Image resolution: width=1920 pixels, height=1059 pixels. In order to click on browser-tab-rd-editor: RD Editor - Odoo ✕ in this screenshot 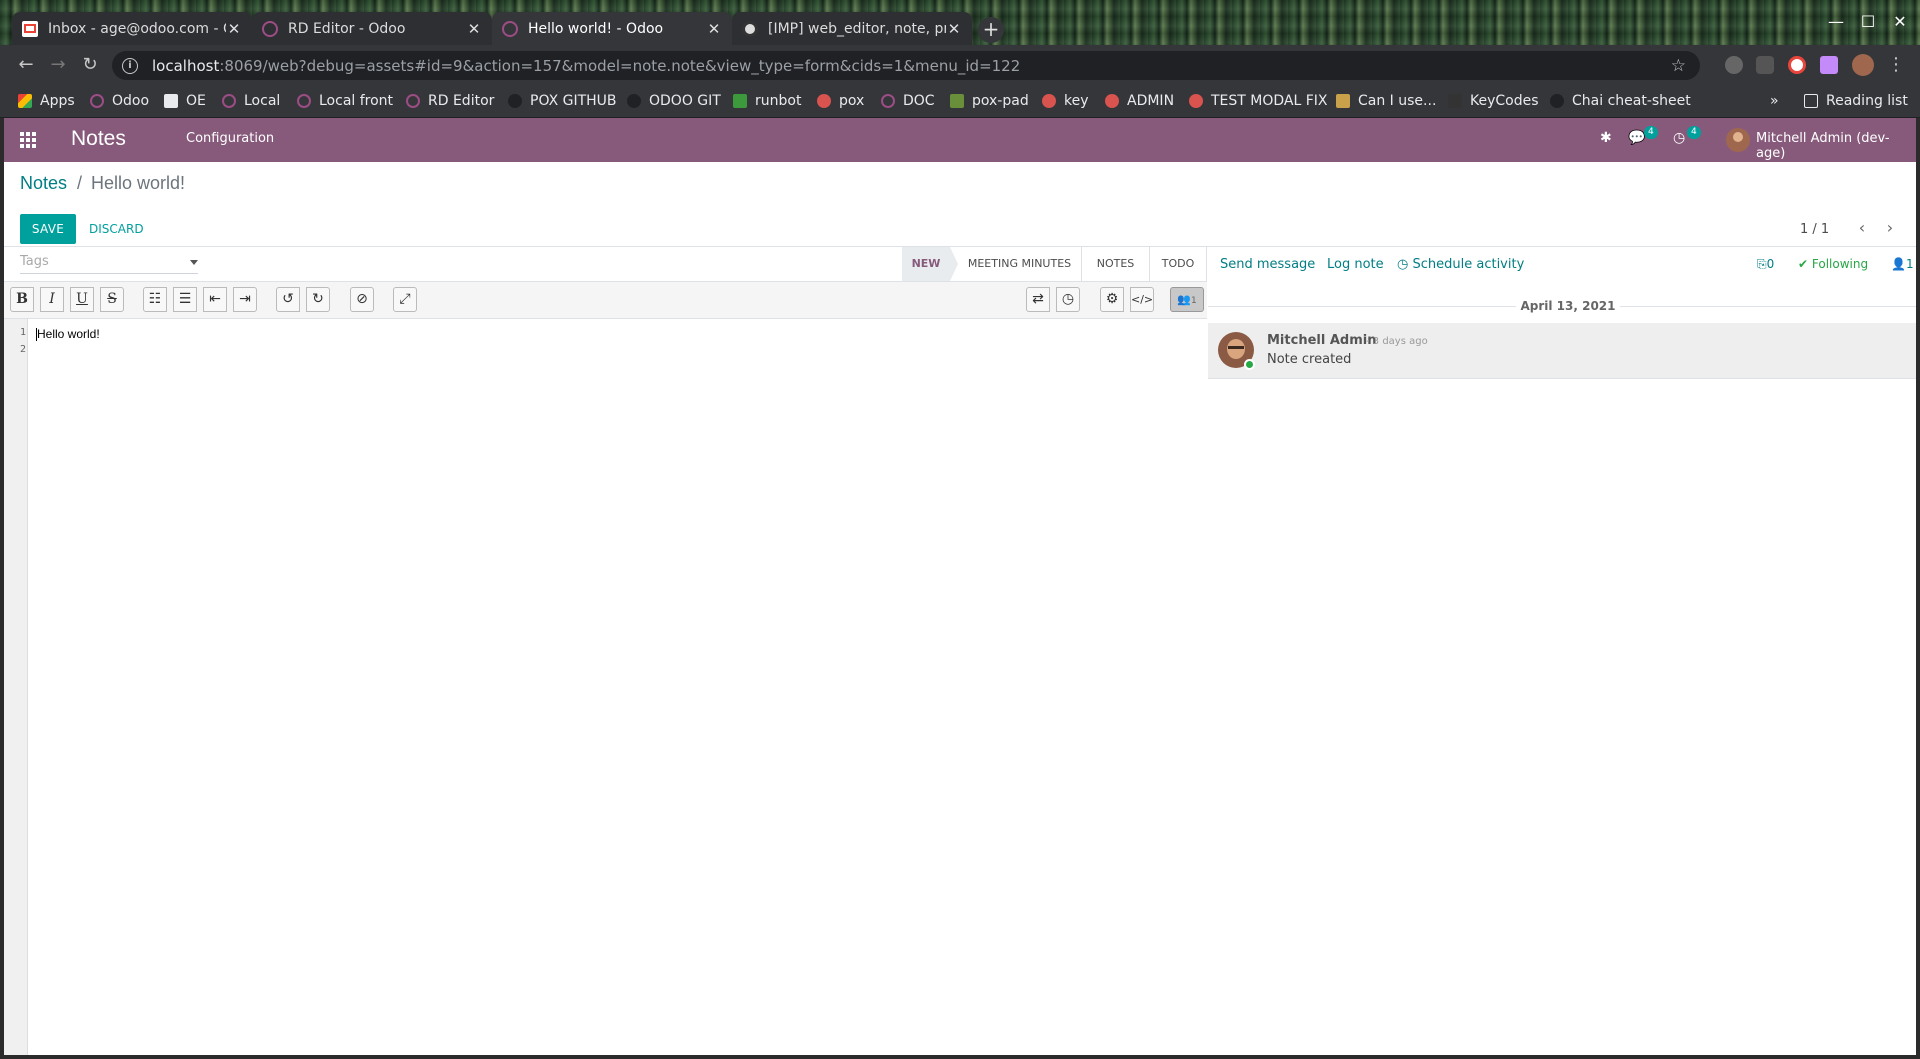, I will do `click(372, 28)`.